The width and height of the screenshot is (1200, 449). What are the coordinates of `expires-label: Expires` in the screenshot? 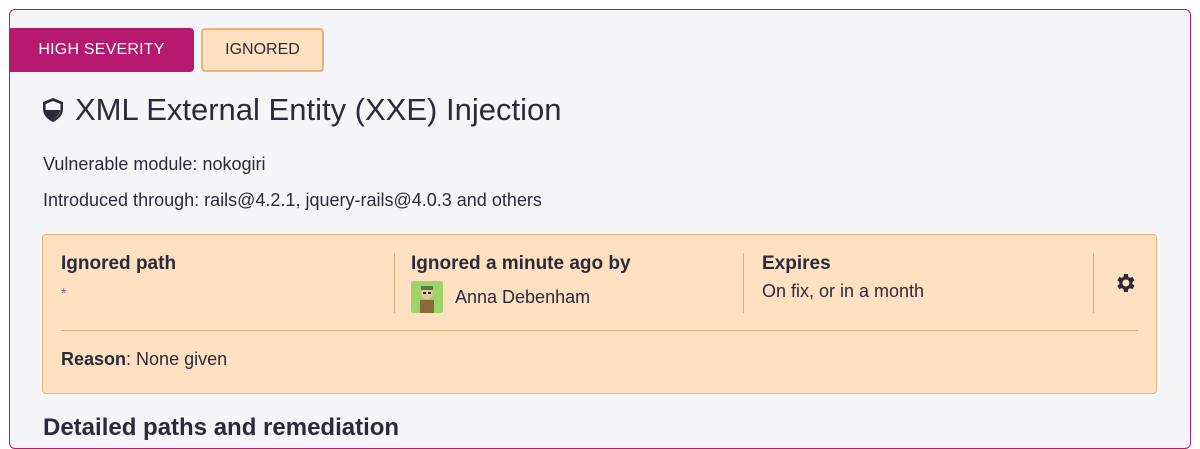 It's located at (796, 263).